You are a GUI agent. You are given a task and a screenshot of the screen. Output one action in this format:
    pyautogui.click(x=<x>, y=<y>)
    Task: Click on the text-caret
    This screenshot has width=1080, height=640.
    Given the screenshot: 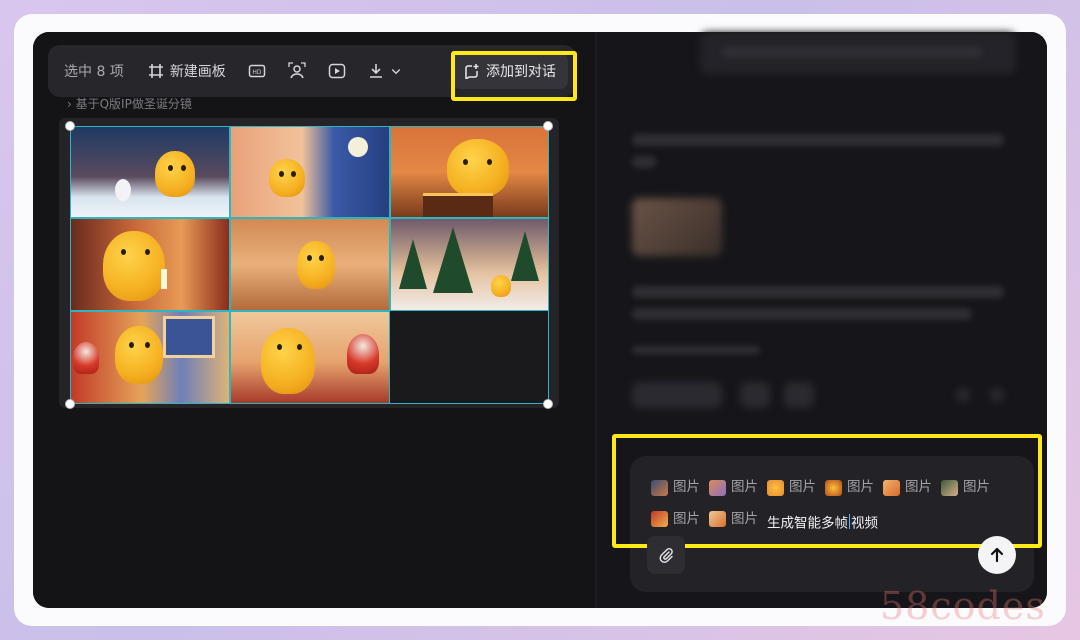 What is the action you would take?
    pyautogui.click(x=849, y=521)
    